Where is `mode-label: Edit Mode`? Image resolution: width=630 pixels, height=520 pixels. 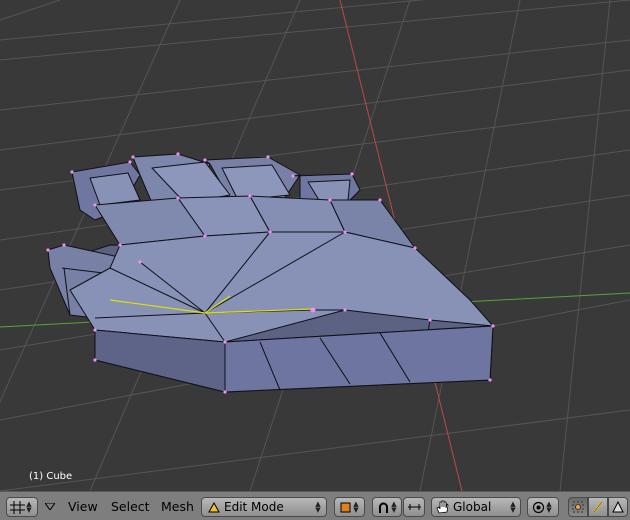 mode-label: Edit Mode is located at coordinates (254, 507).